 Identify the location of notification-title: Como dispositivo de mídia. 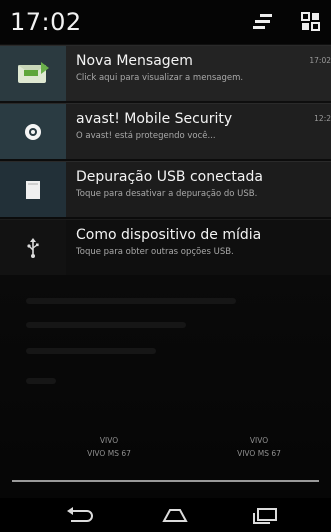
(169, 235).